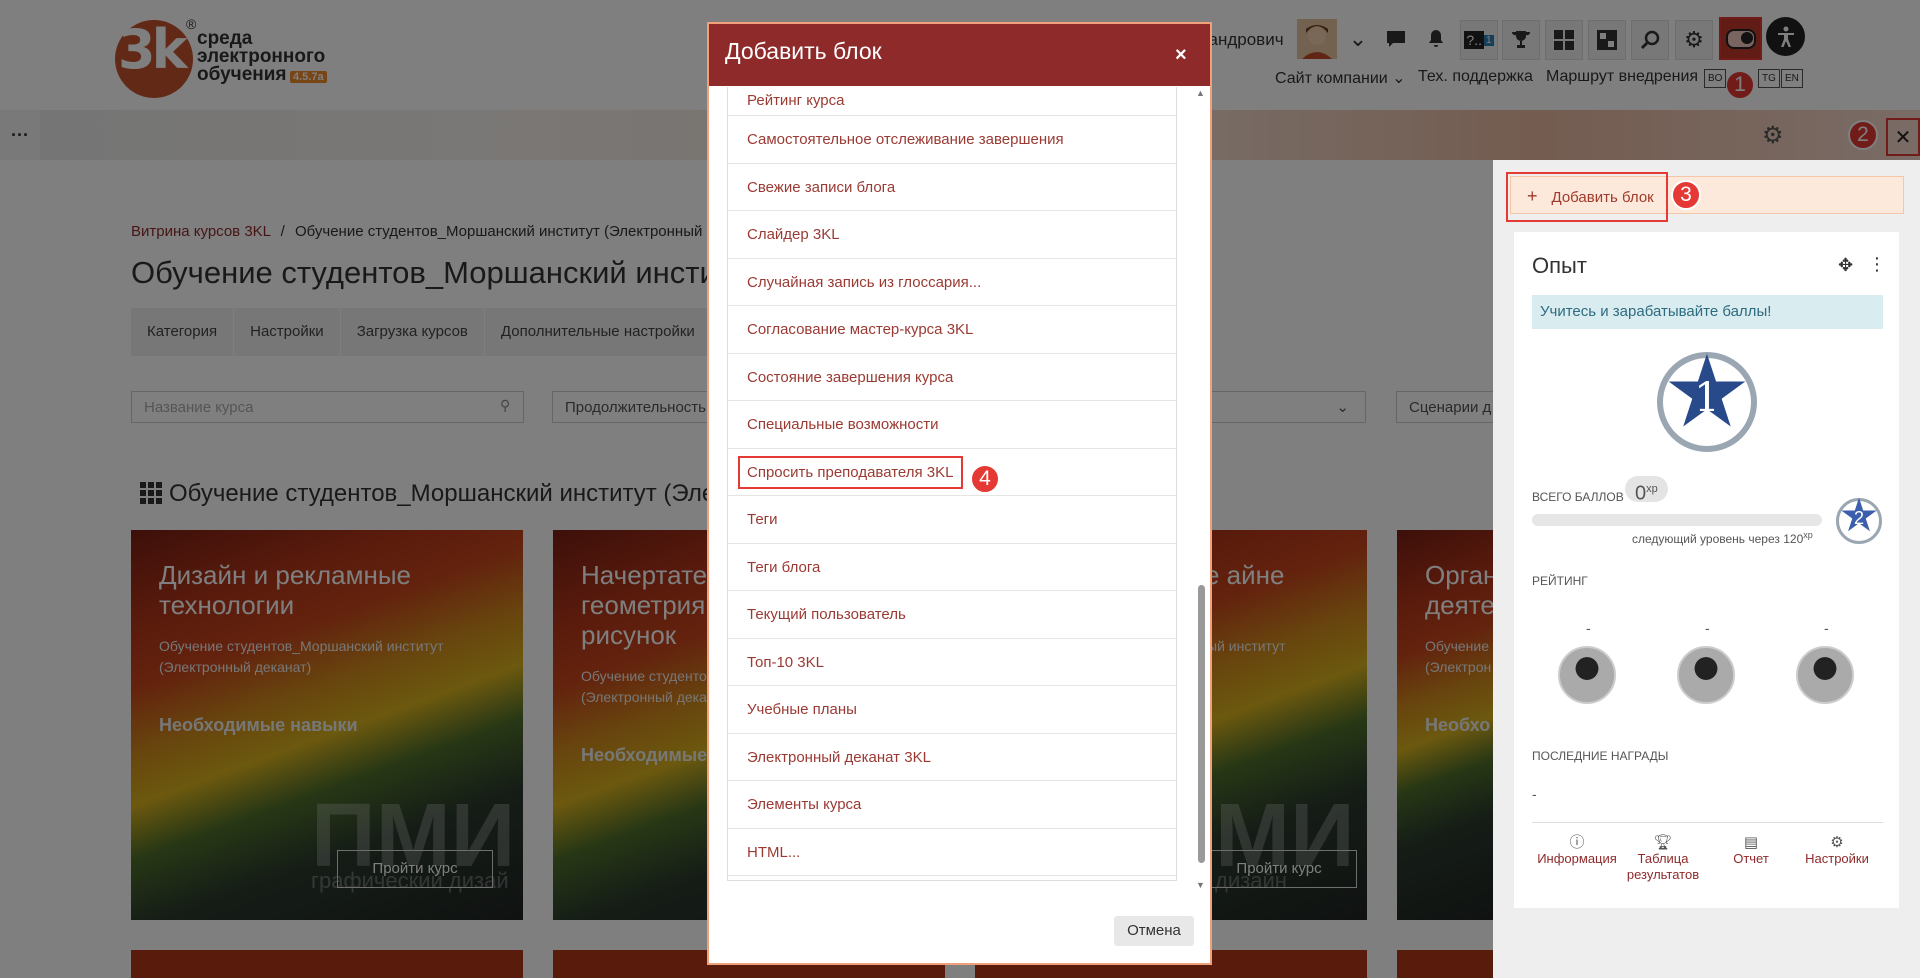 This screenshot has height=978, width=1920. Describe the element at coordinates (803, 51) in the screenshot. I see `dialog-title: Добавить блок` at that location.